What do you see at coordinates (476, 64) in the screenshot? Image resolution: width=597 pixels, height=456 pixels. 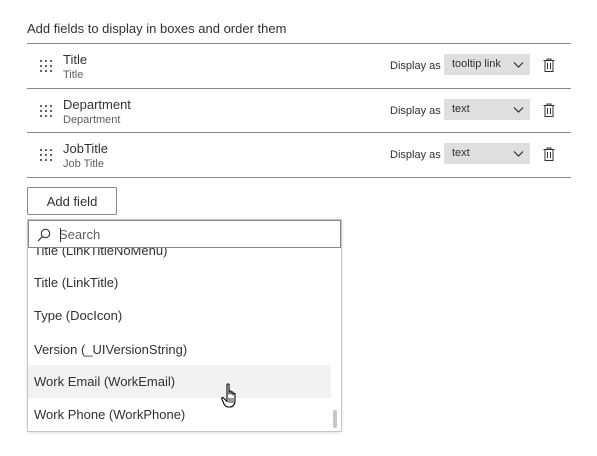 I see `display-as-value: tooltip link` at bounding box center [476, 64].